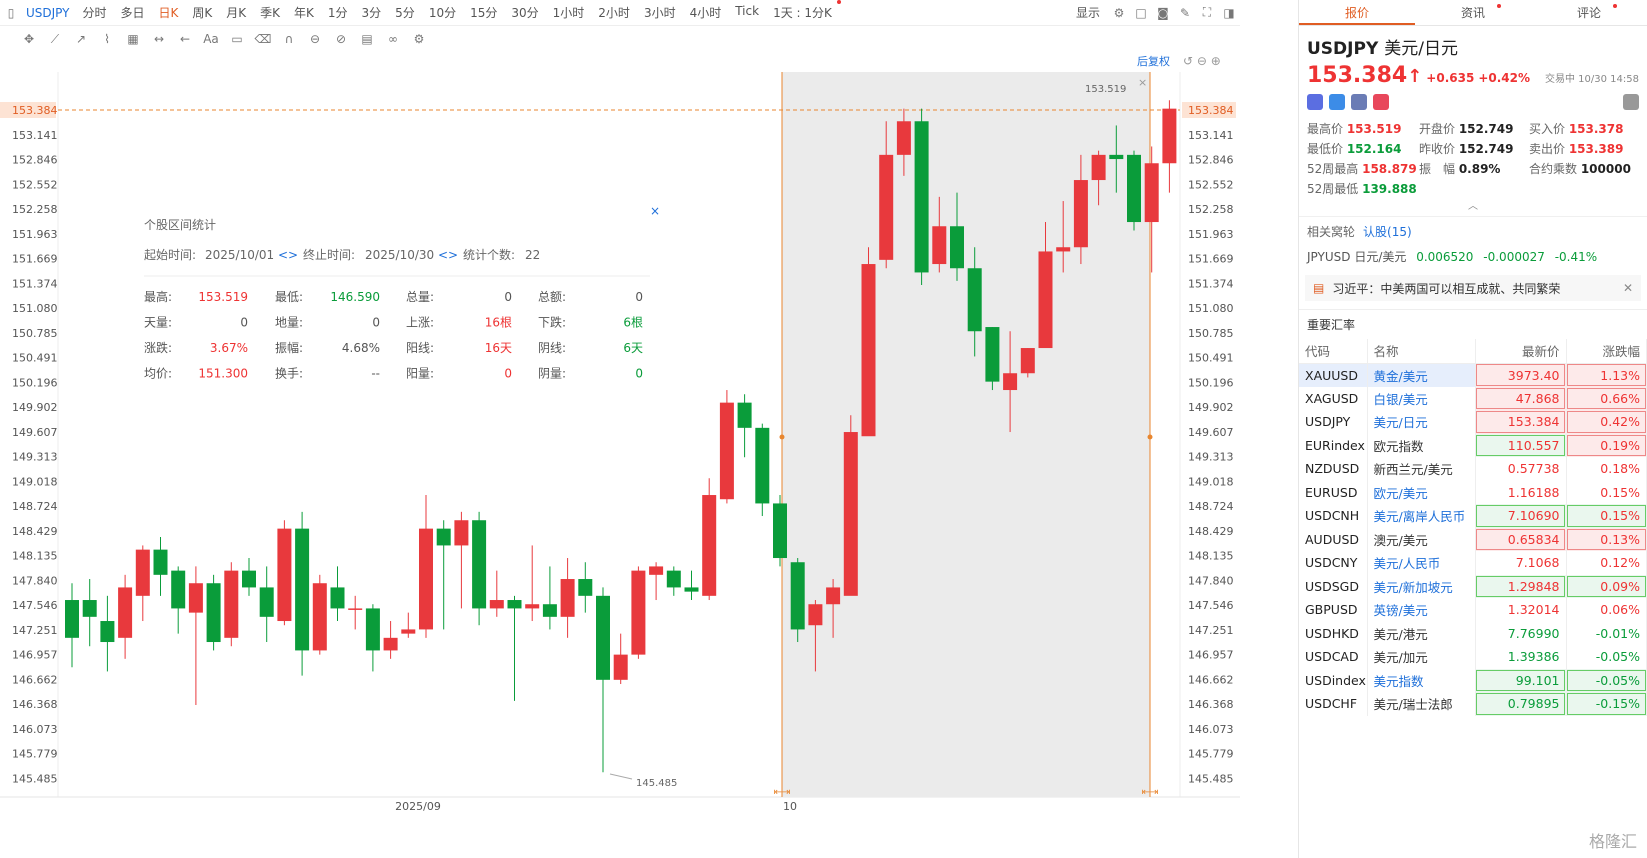 The width and height of the screenshot is (1647, 858). Describe the element at coordinates (1315, 102) in the screenshot. I see `globe-icon` at that location.